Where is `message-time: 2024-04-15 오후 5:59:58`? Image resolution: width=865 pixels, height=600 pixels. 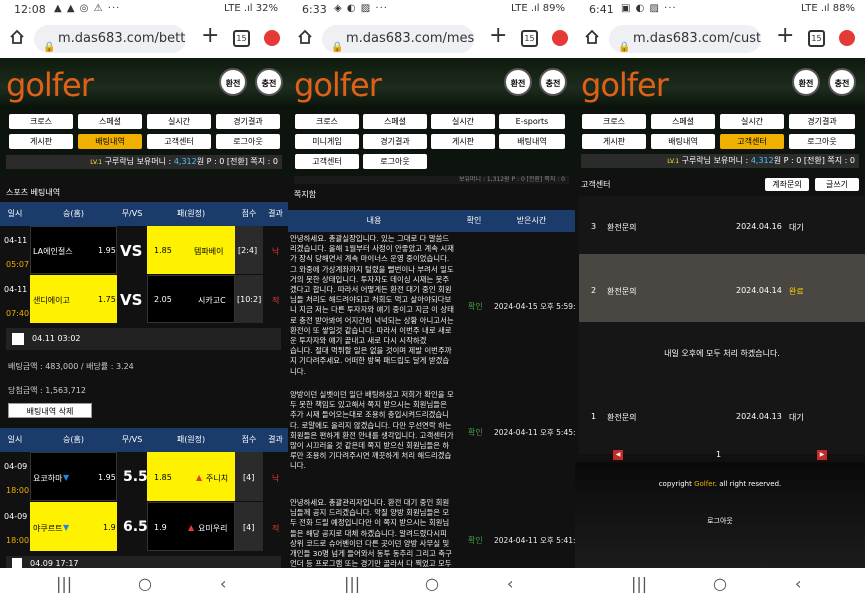
message-time: 2024-04-15 오후 5:59:58 is located at coordinates (534, 307).